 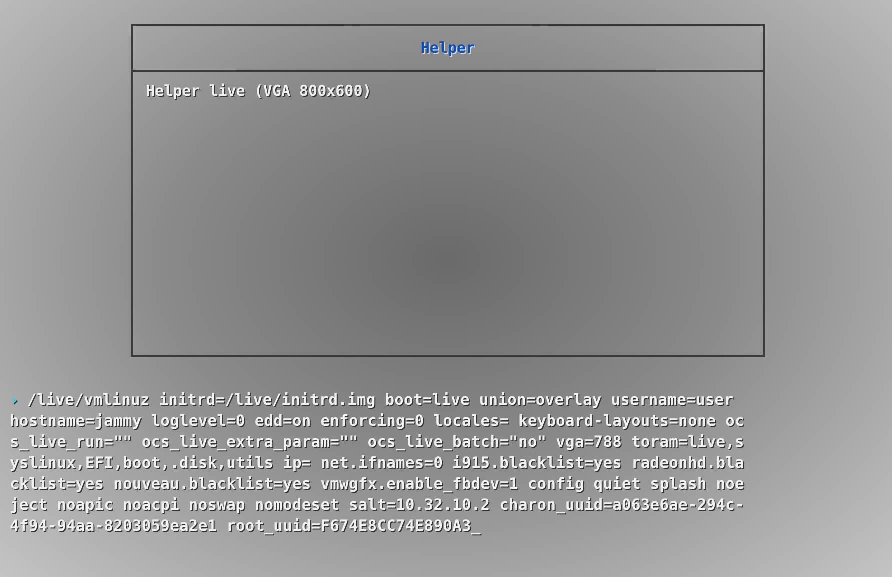 I want to click on boot-command-line: s_live_run="" ocs_live_extra_param="" ocs_live_batch="no" vga=788 toram=live,s, so click(x=377, y=443).